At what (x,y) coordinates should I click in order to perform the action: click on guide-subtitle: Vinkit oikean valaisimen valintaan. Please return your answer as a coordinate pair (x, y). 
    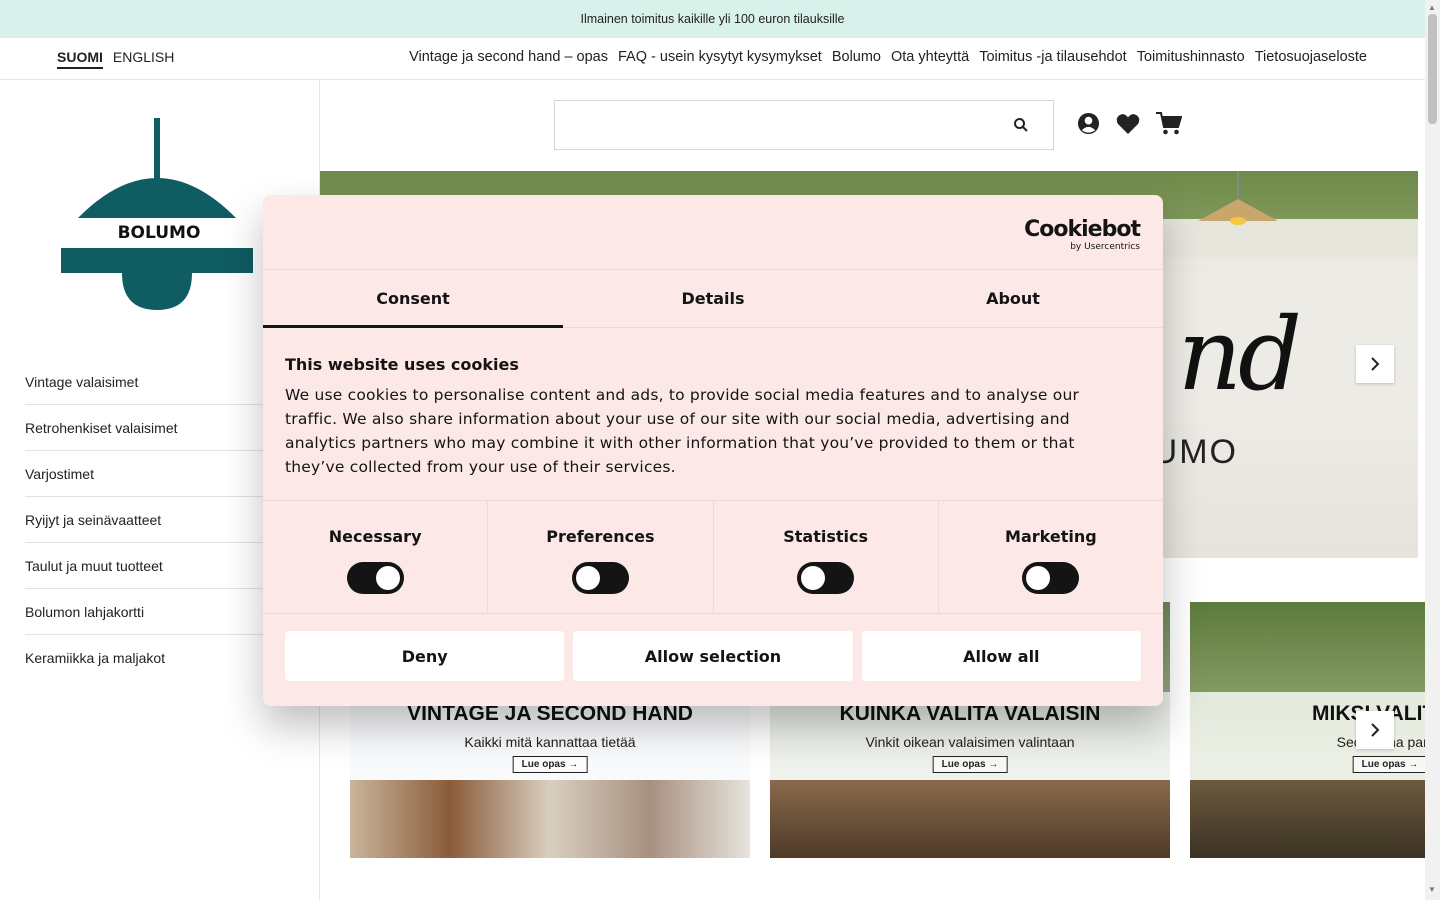
    Looking at the image, I should click on (970, 742).